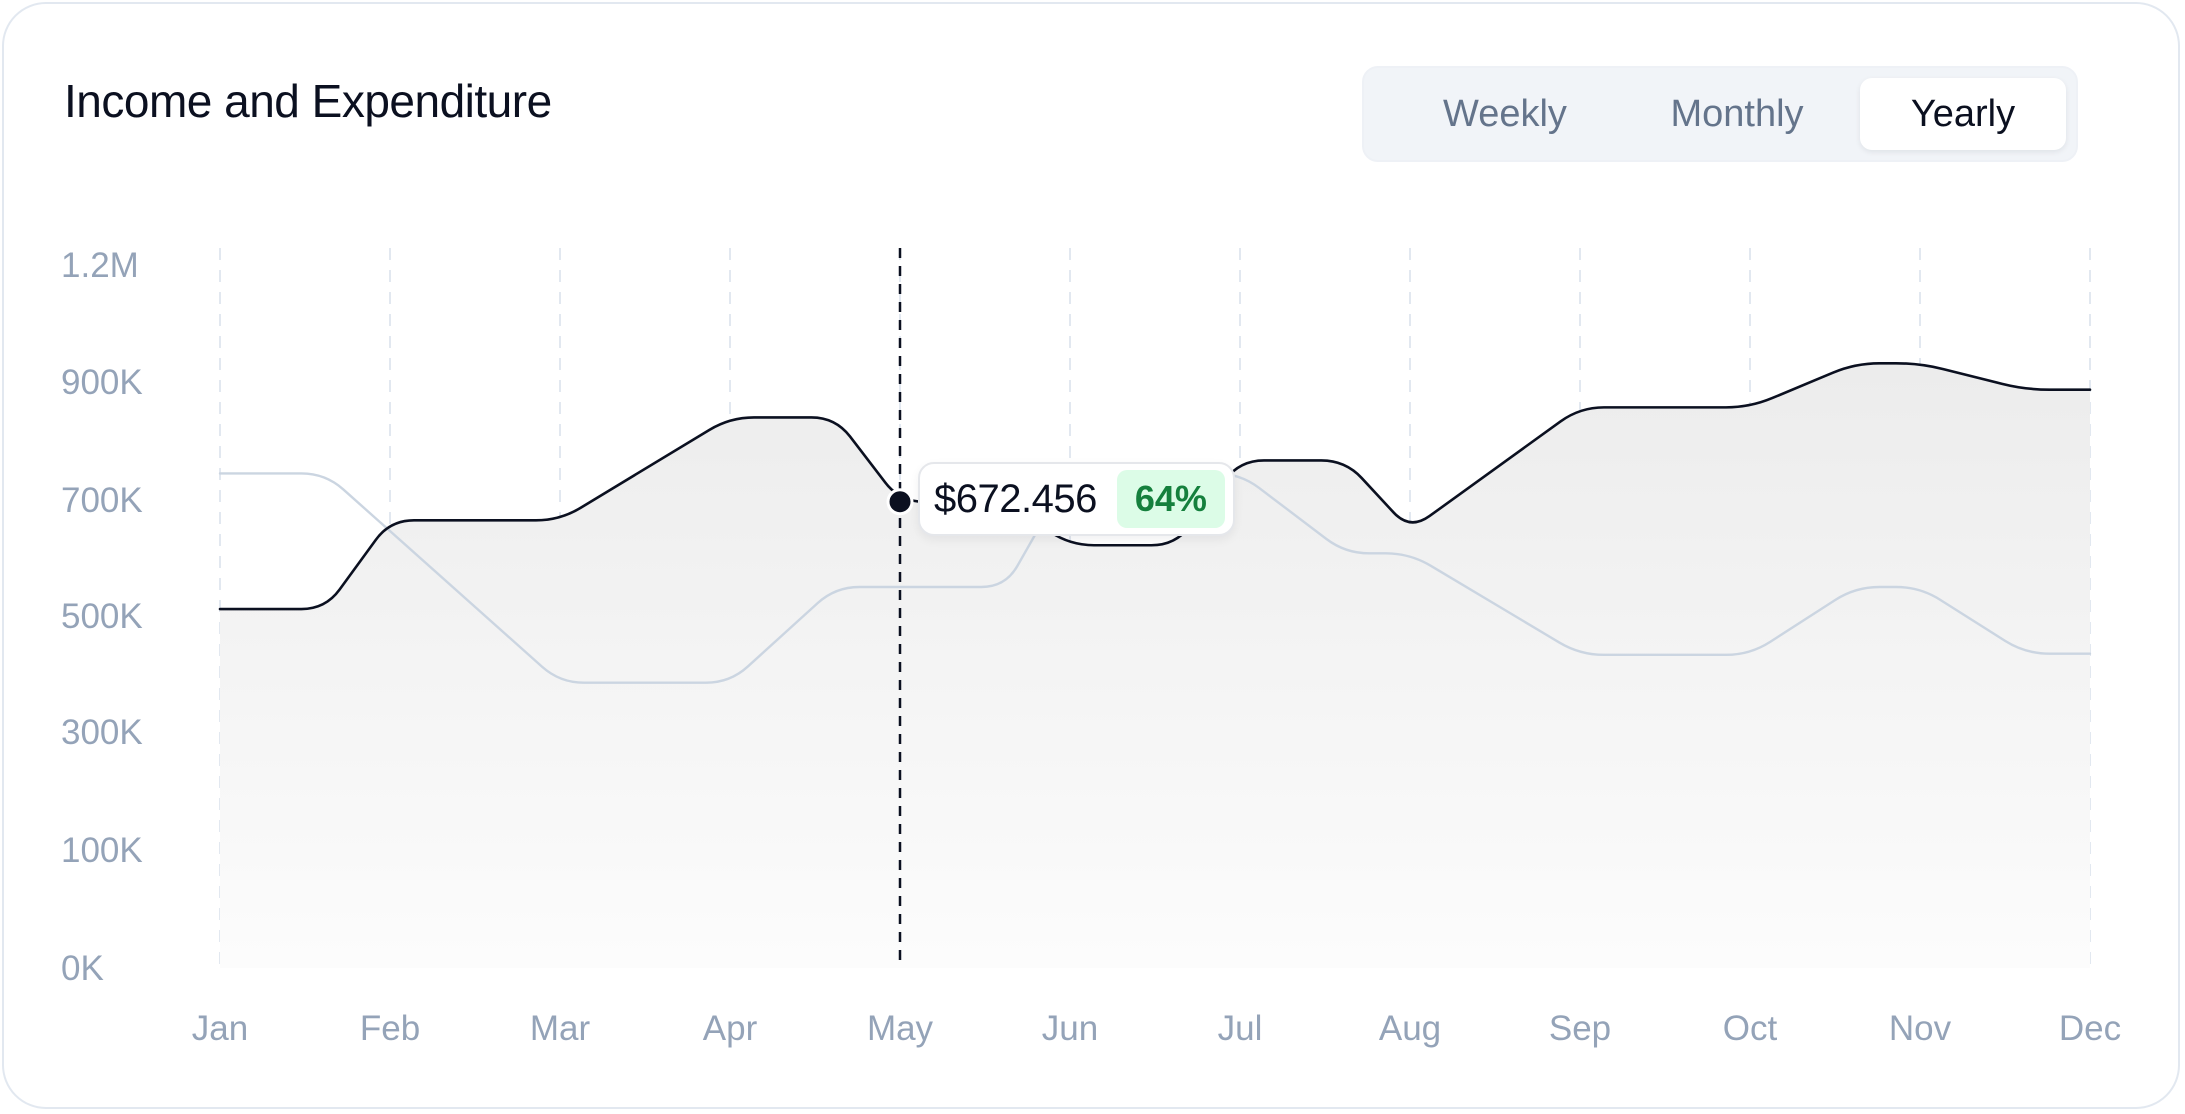 This screenshot has width=2185, height=1114. What do you see at coordinates (730, 1028) in the screenshot?
I see `x-tick-label: Apr` at bounding box center [730, 1028].